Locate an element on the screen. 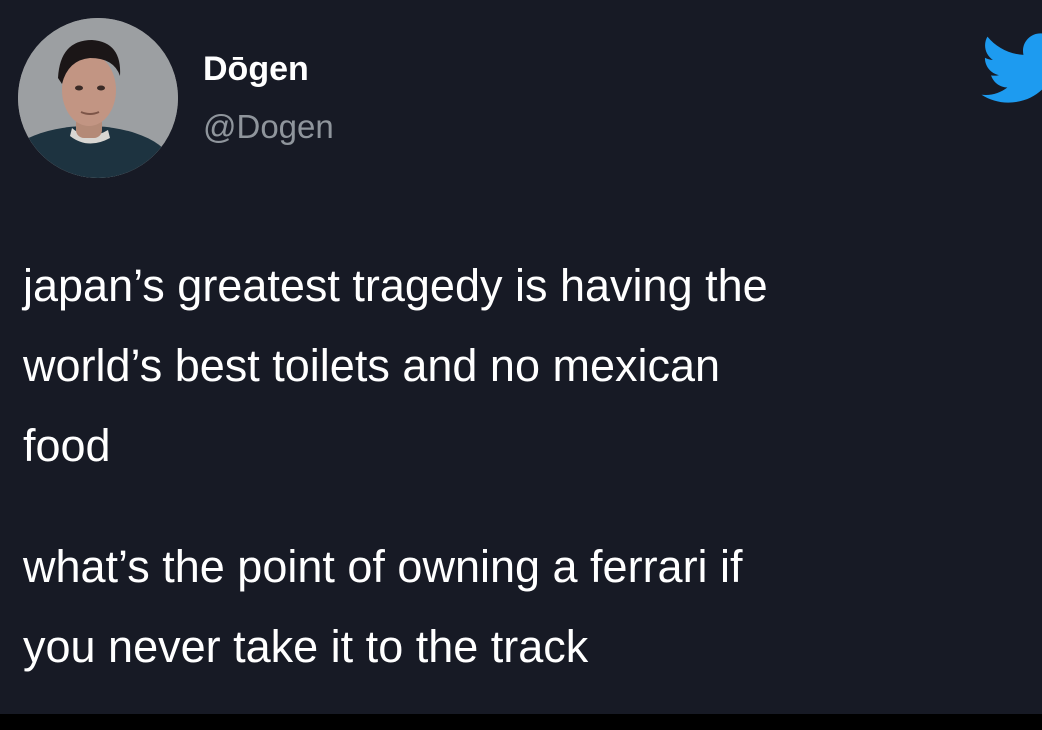 This screenshot has height=730, width=1042. avatar-photo is located at coordinates (98, 98).